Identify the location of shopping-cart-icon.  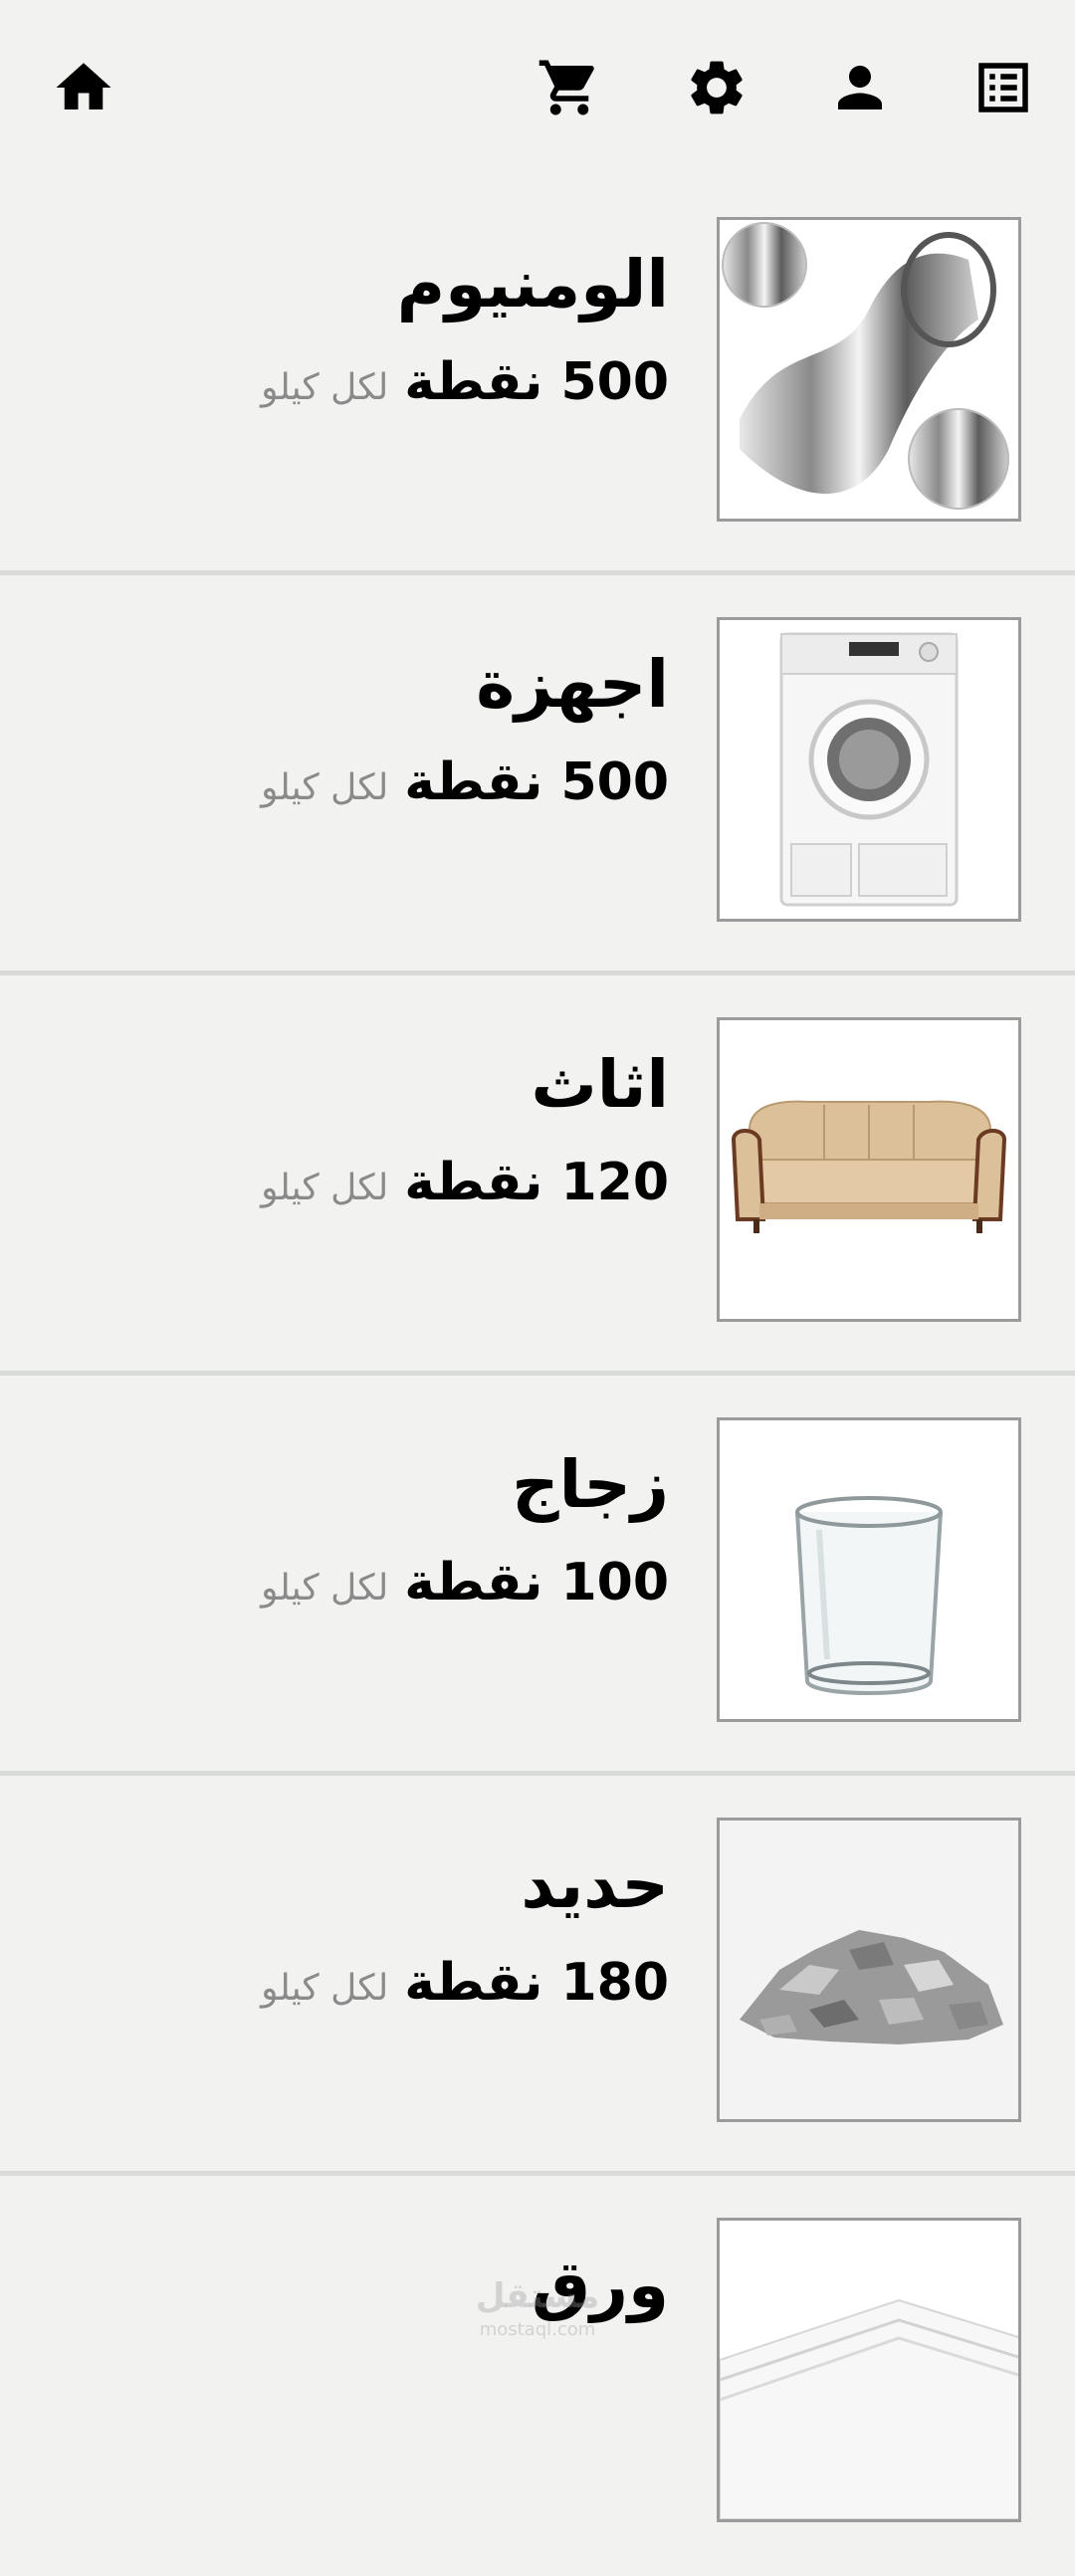
(566, 87).